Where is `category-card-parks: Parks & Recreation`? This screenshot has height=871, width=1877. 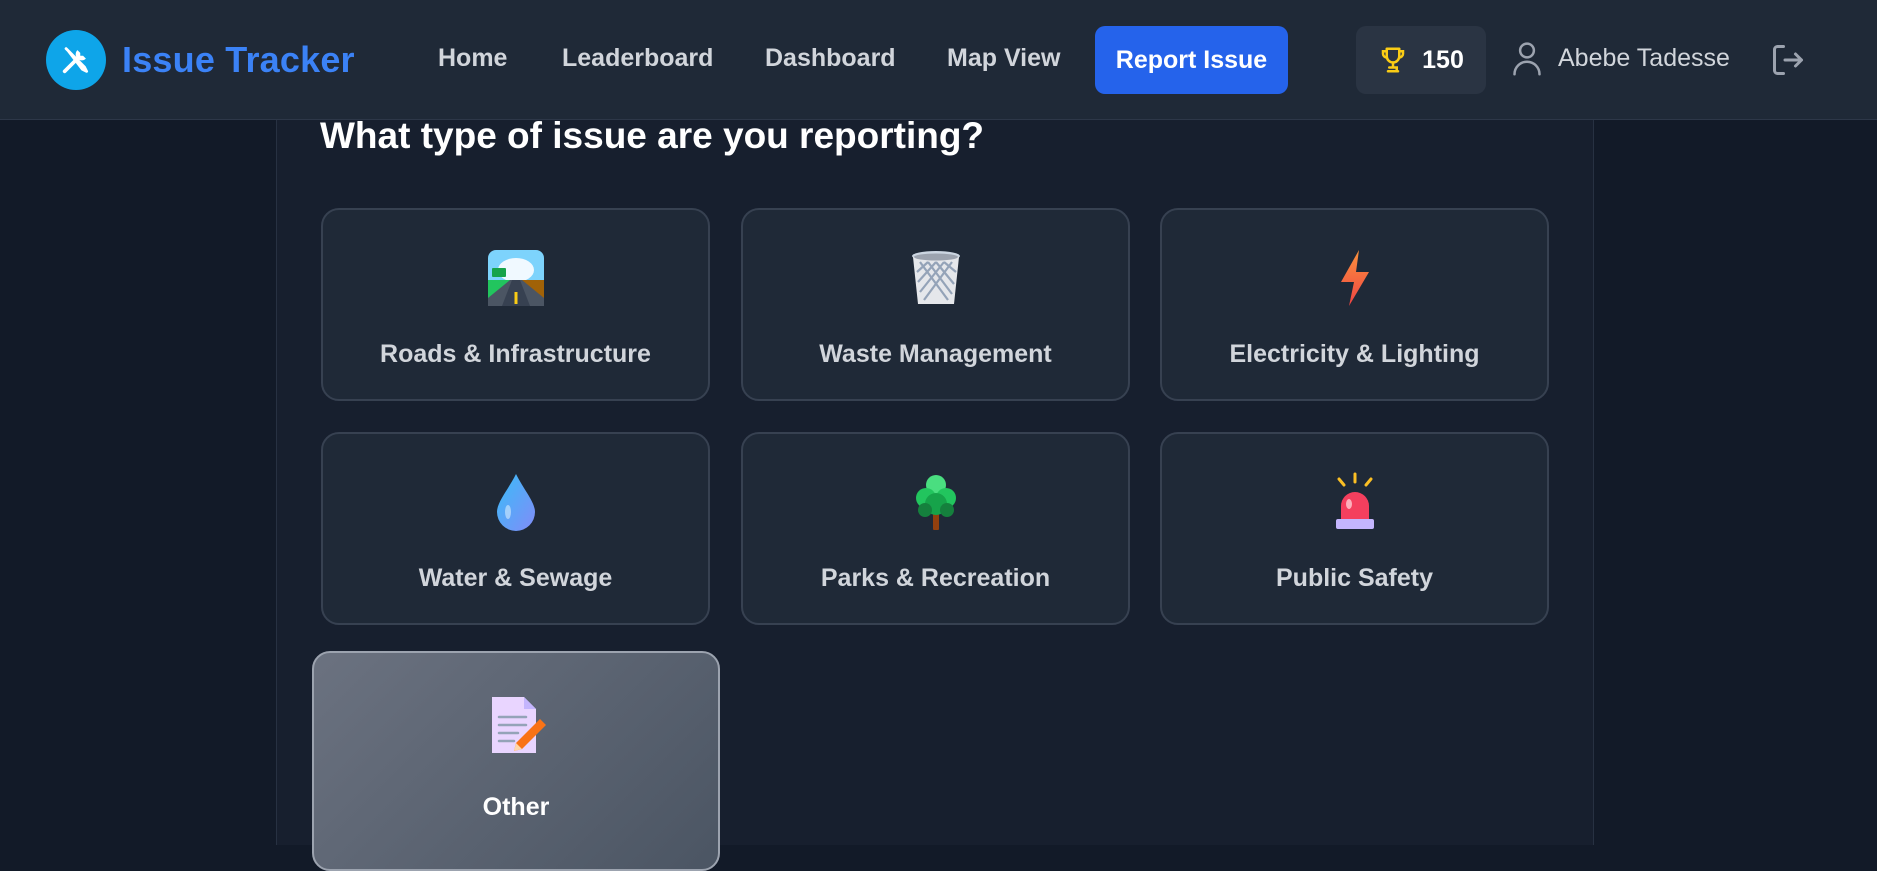 category-card-parks: Parks & Recreation is located at coordinates (935, 528).